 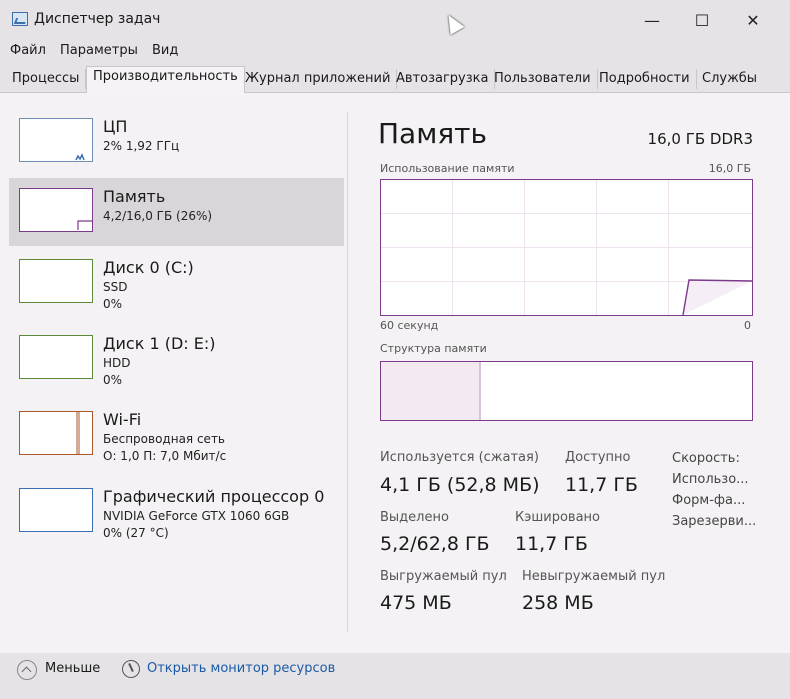 I want to click on in-use-value: 4,1 ГБ (52,8 МБ), so click(x=460, y=485).